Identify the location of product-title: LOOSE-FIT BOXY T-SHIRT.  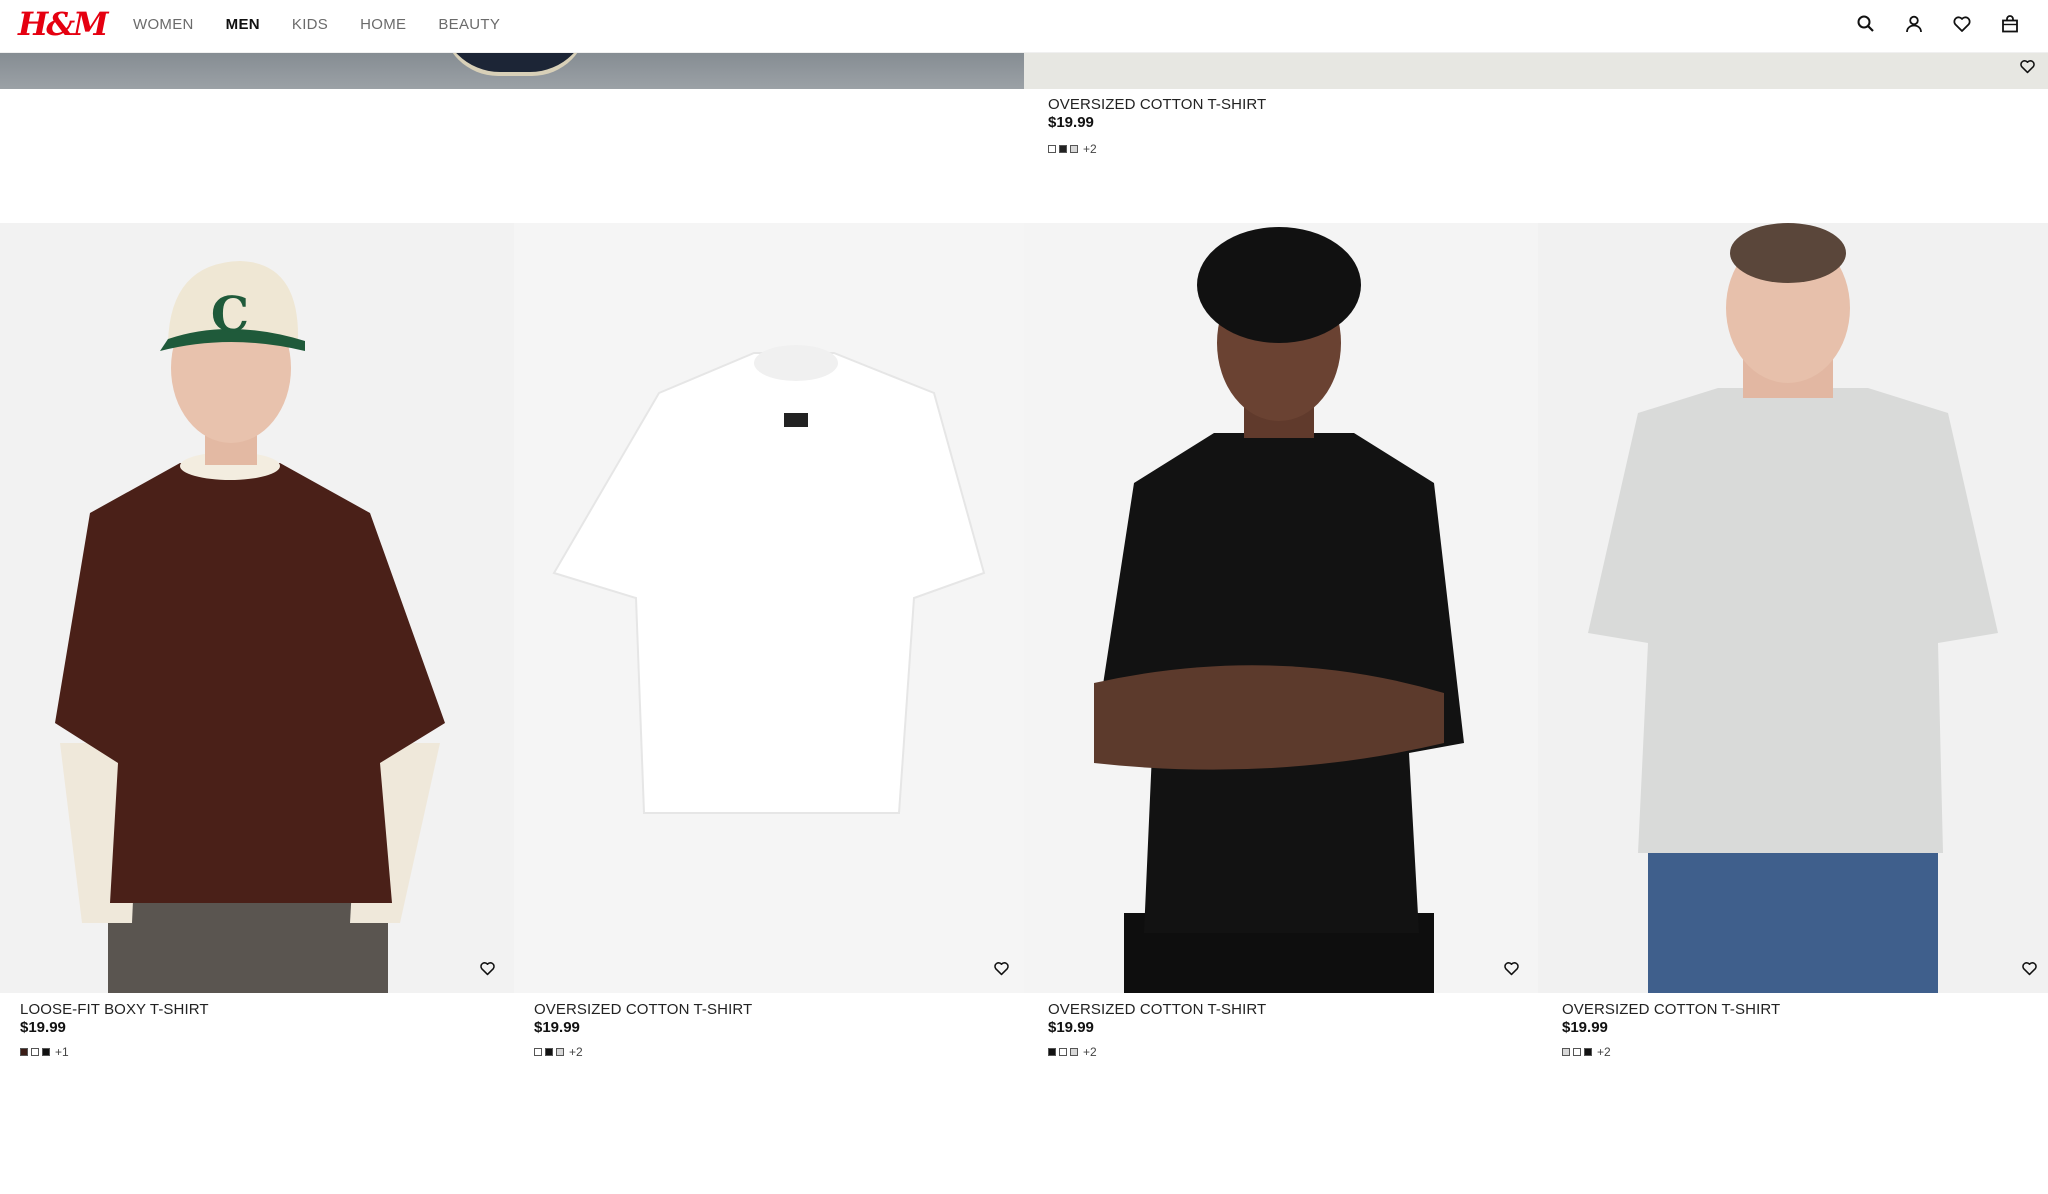
(114, 1009).